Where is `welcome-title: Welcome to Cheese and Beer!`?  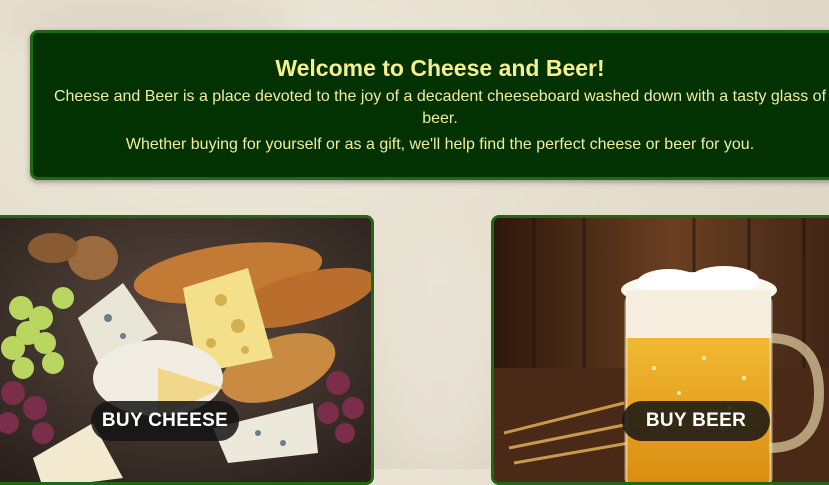 welcome-title: Welcome to Cheese and Beer! is located at coordinates (440, 68).